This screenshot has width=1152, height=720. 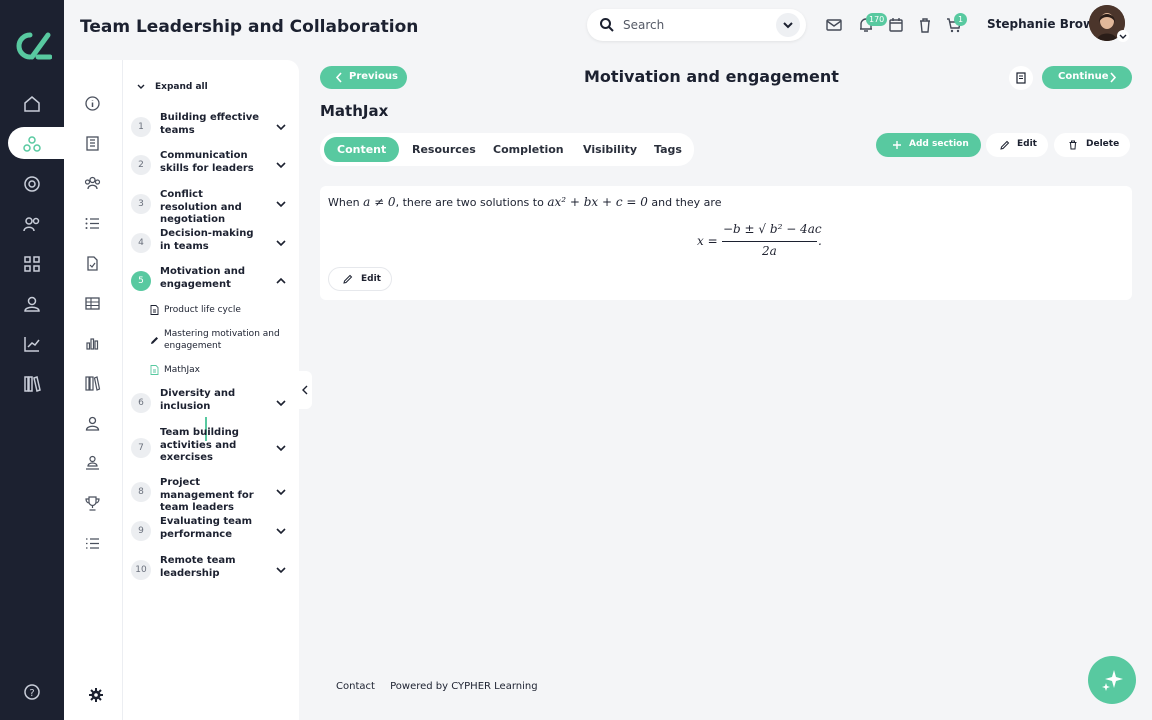 What do you see at coordinates (198, 400) in the screenshot?
I see `module-title: Diversity and inclusion` at bounding box center [198, 400].